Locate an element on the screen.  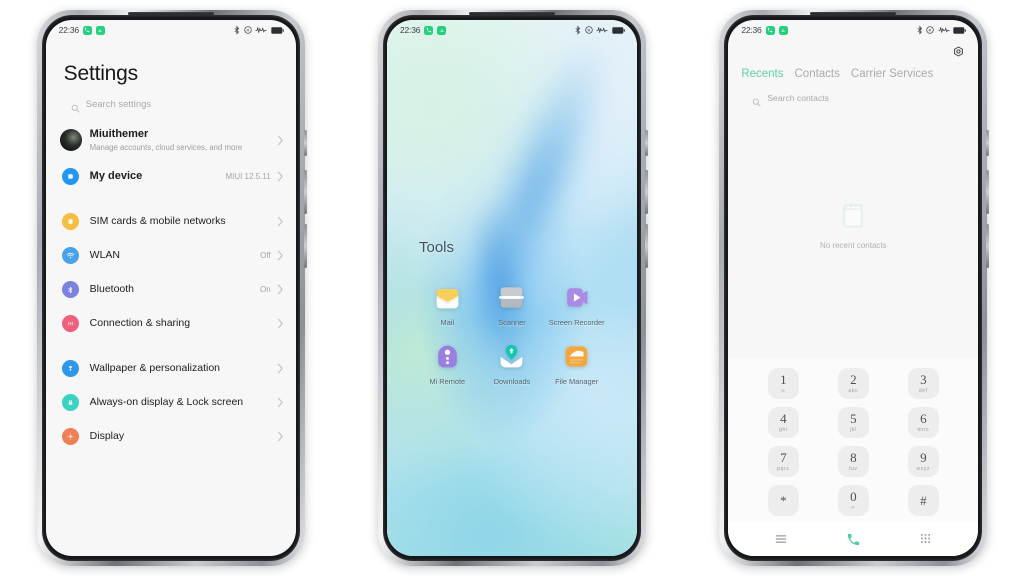
settings-row-always-on-display: Always-on display & Lock screen is located at coordinates (171, 403).